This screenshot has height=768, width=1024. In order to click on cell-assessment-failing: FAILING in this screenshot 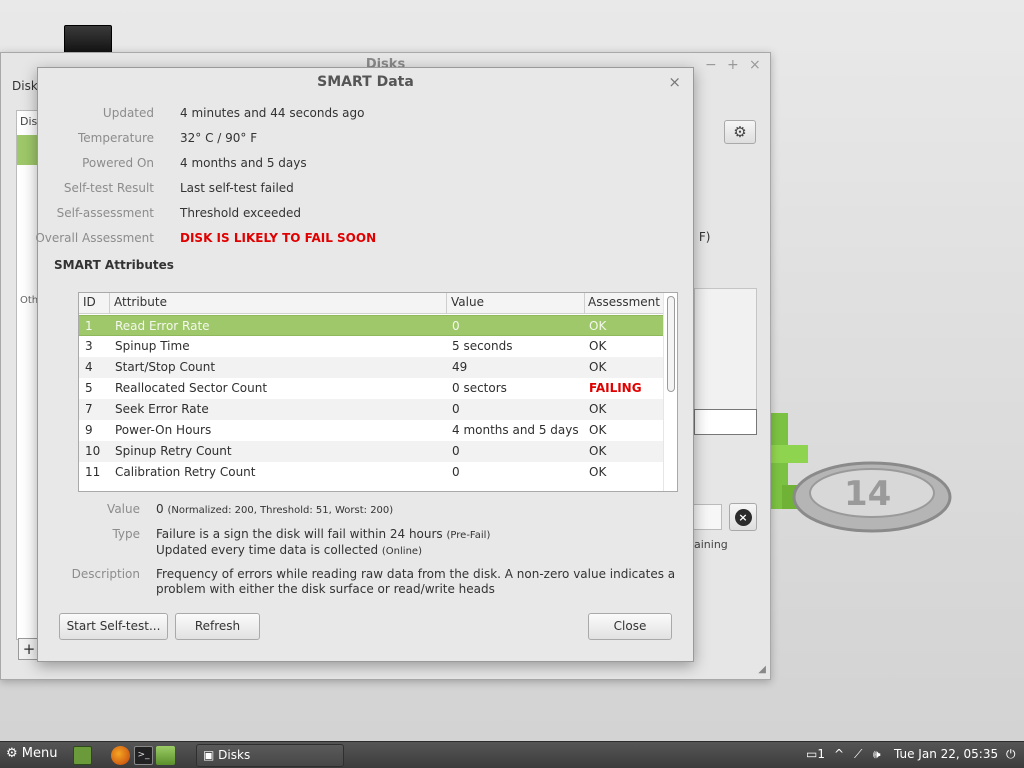, I will do `click(615, 388)`.